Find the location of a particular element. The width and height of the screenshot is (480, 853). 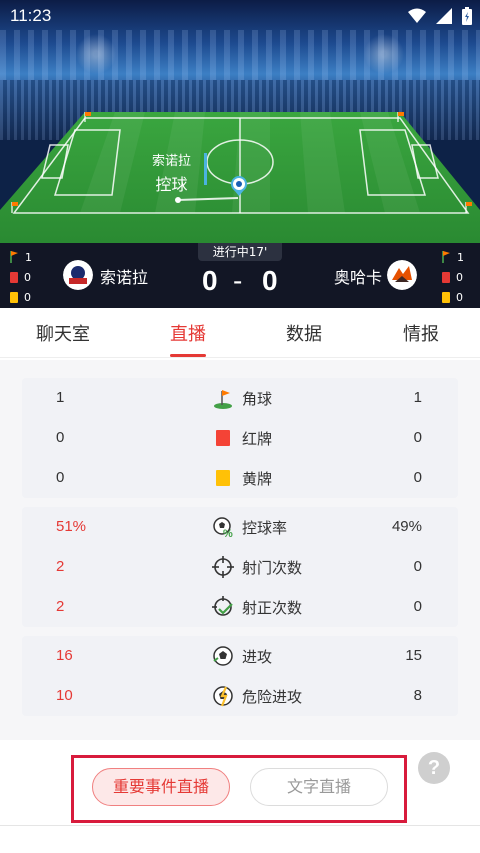

match-status: 进行中17' is located at coordinates (240, 252).